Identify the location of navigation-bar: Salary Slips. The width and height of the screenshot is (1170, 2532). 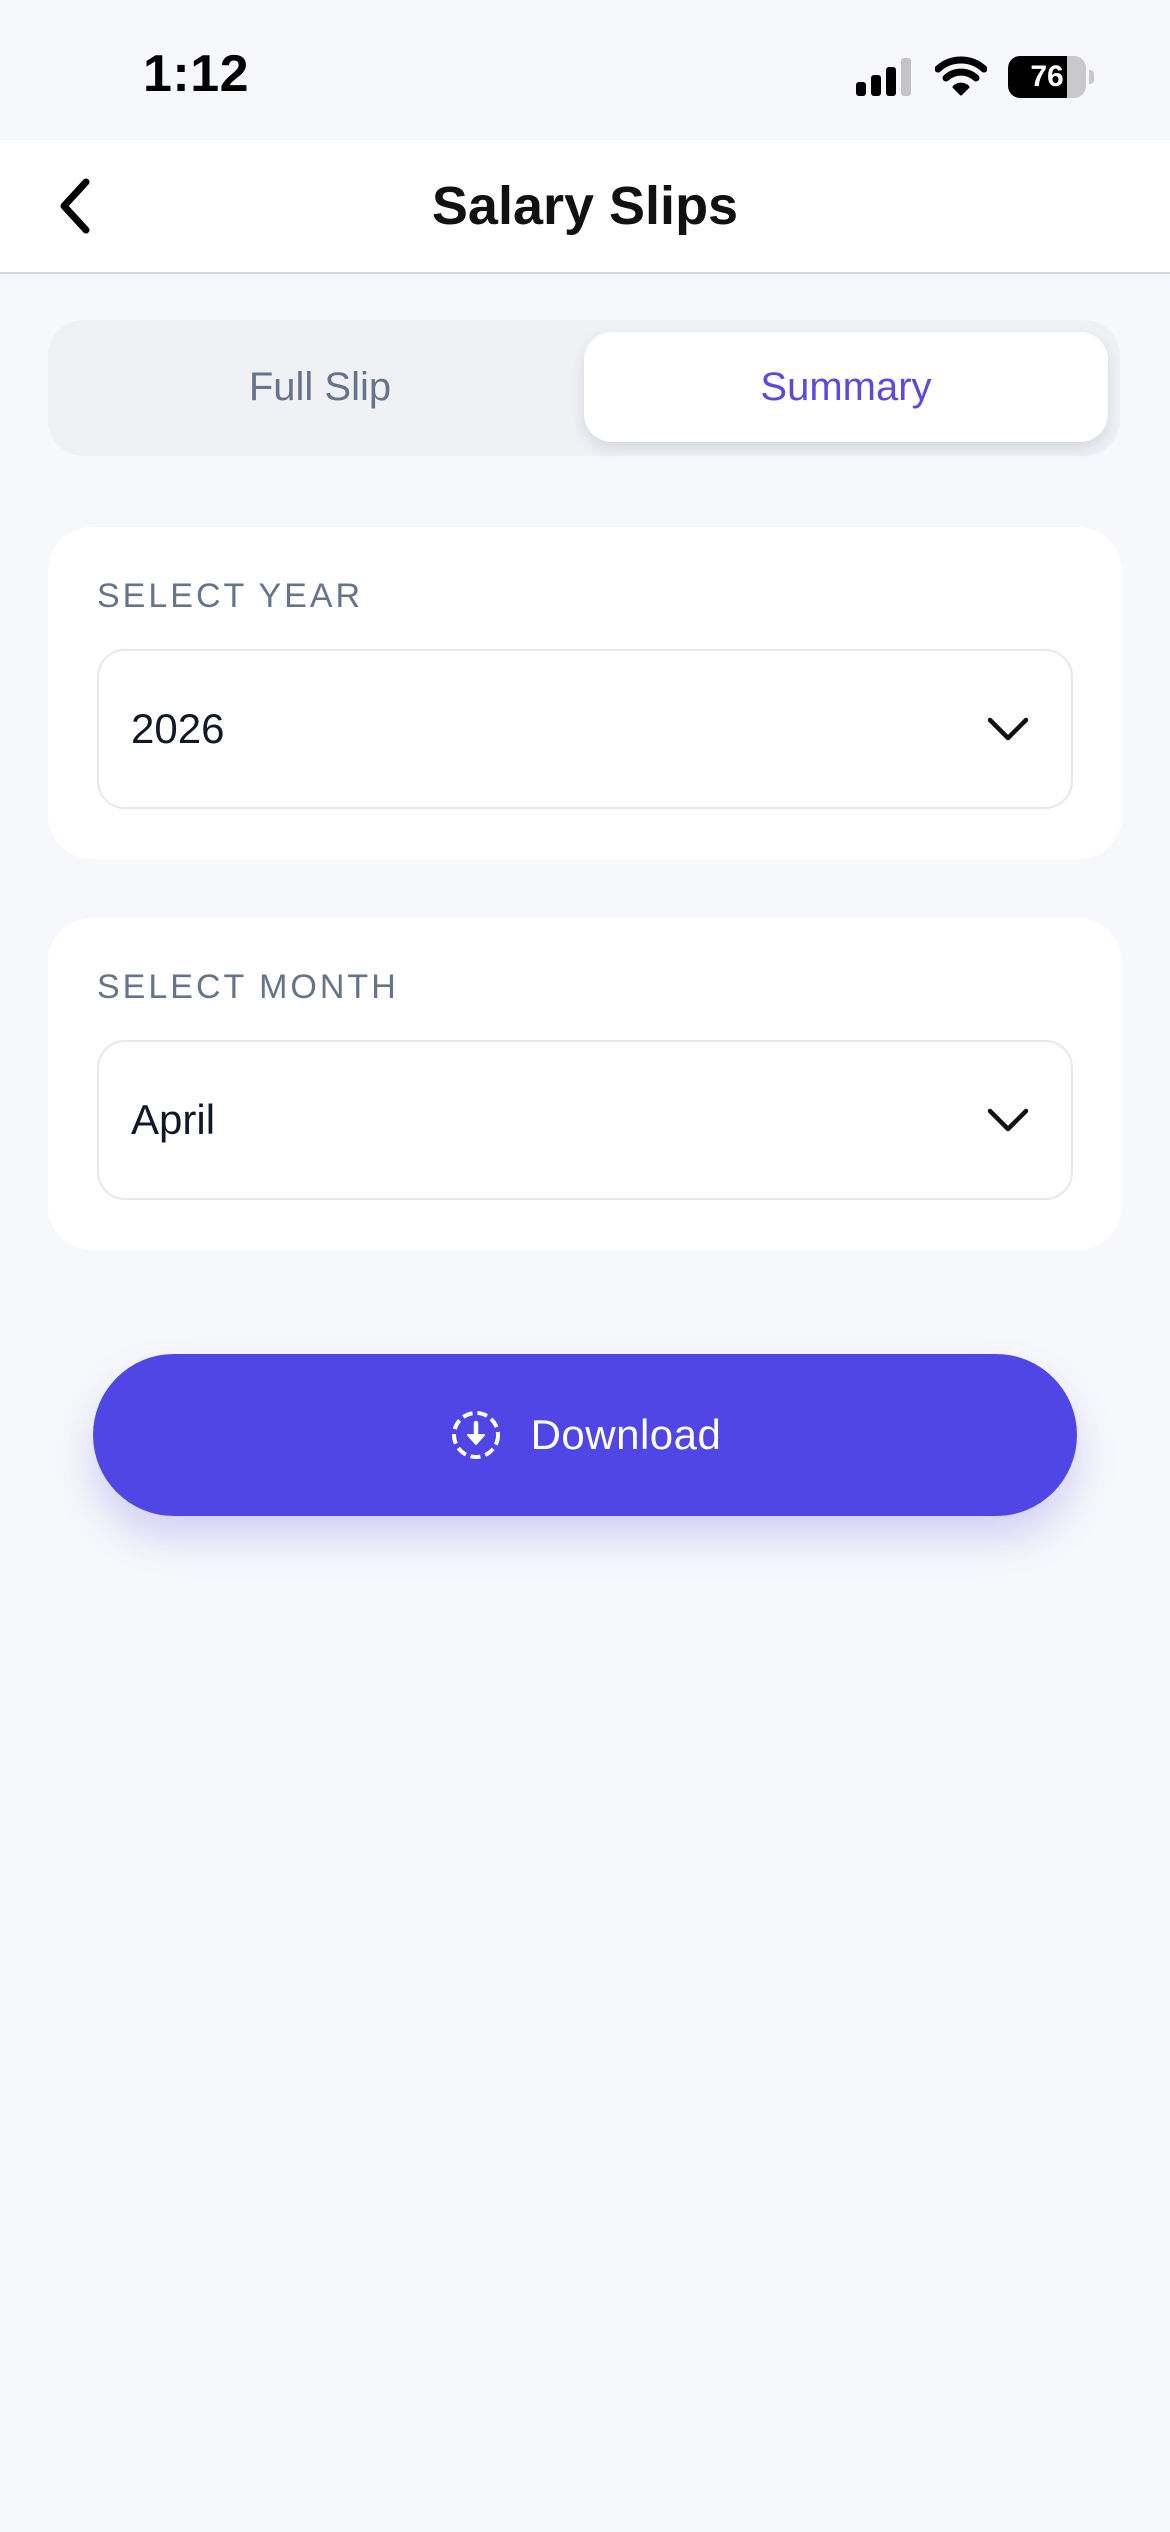
(585, 207).